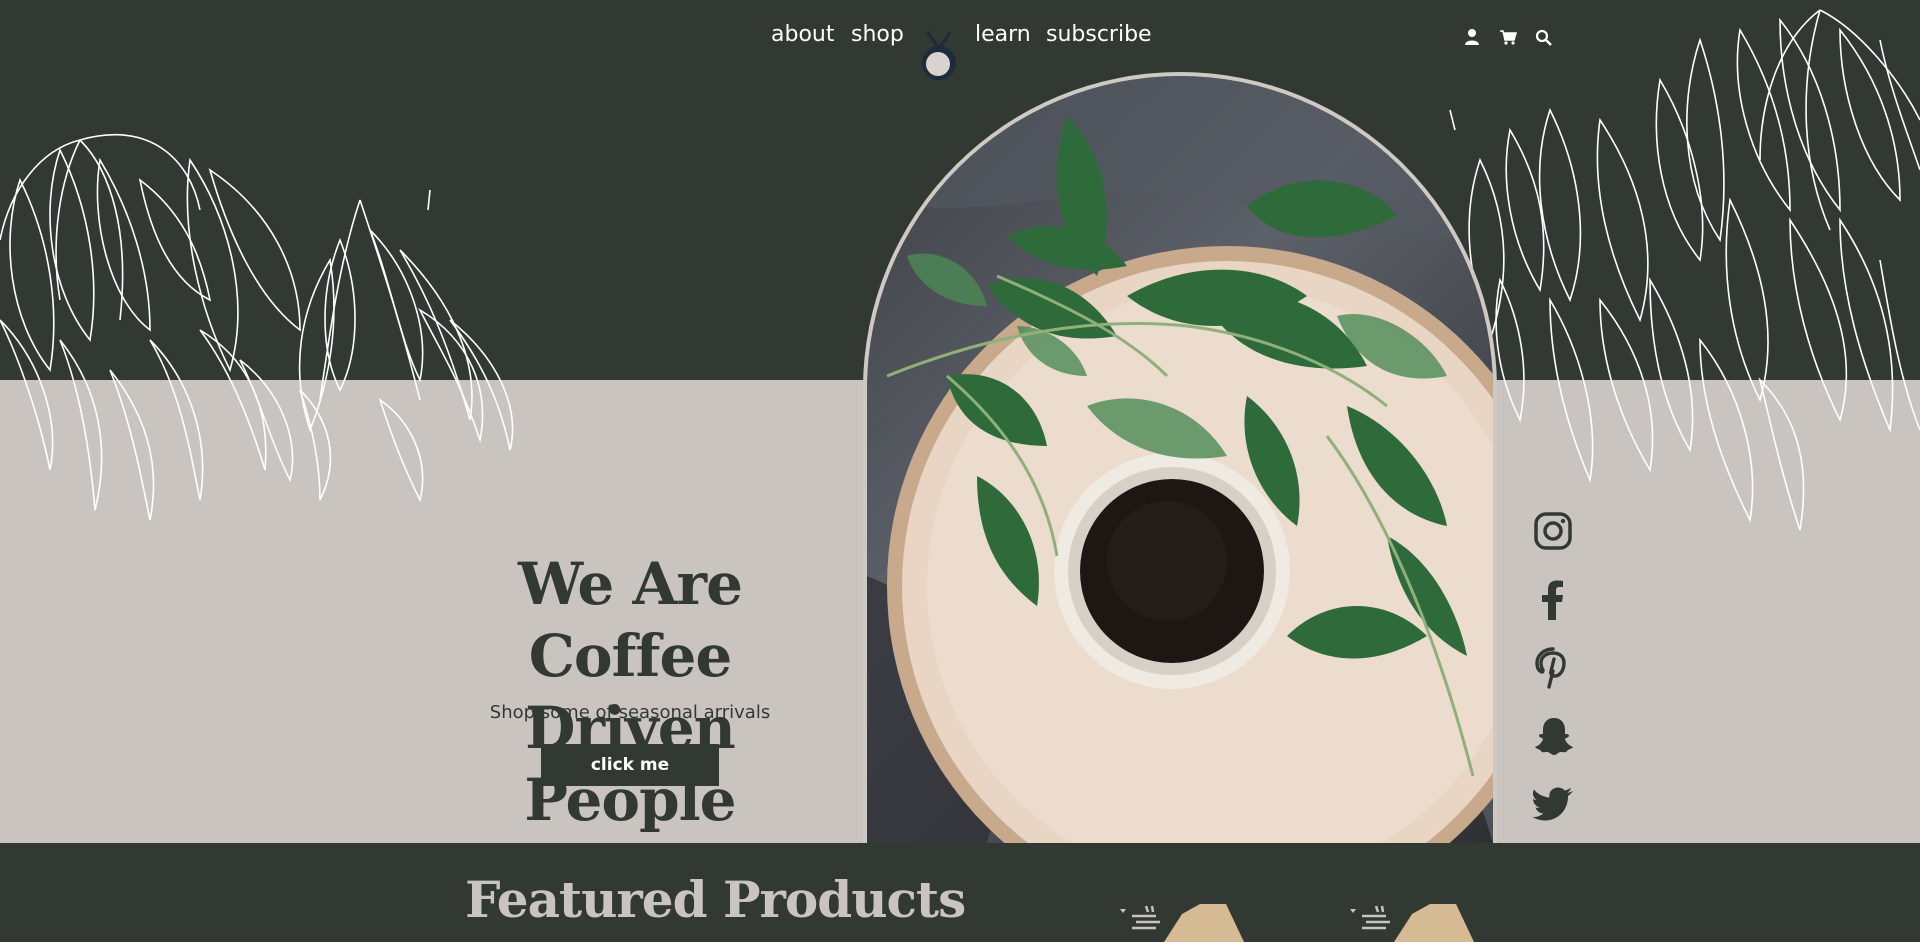 This screenshot has width=1920, height=942. Describe the element at coordinates (1554, 736) in the screenshot. I see `snapchat-icon` at that location.